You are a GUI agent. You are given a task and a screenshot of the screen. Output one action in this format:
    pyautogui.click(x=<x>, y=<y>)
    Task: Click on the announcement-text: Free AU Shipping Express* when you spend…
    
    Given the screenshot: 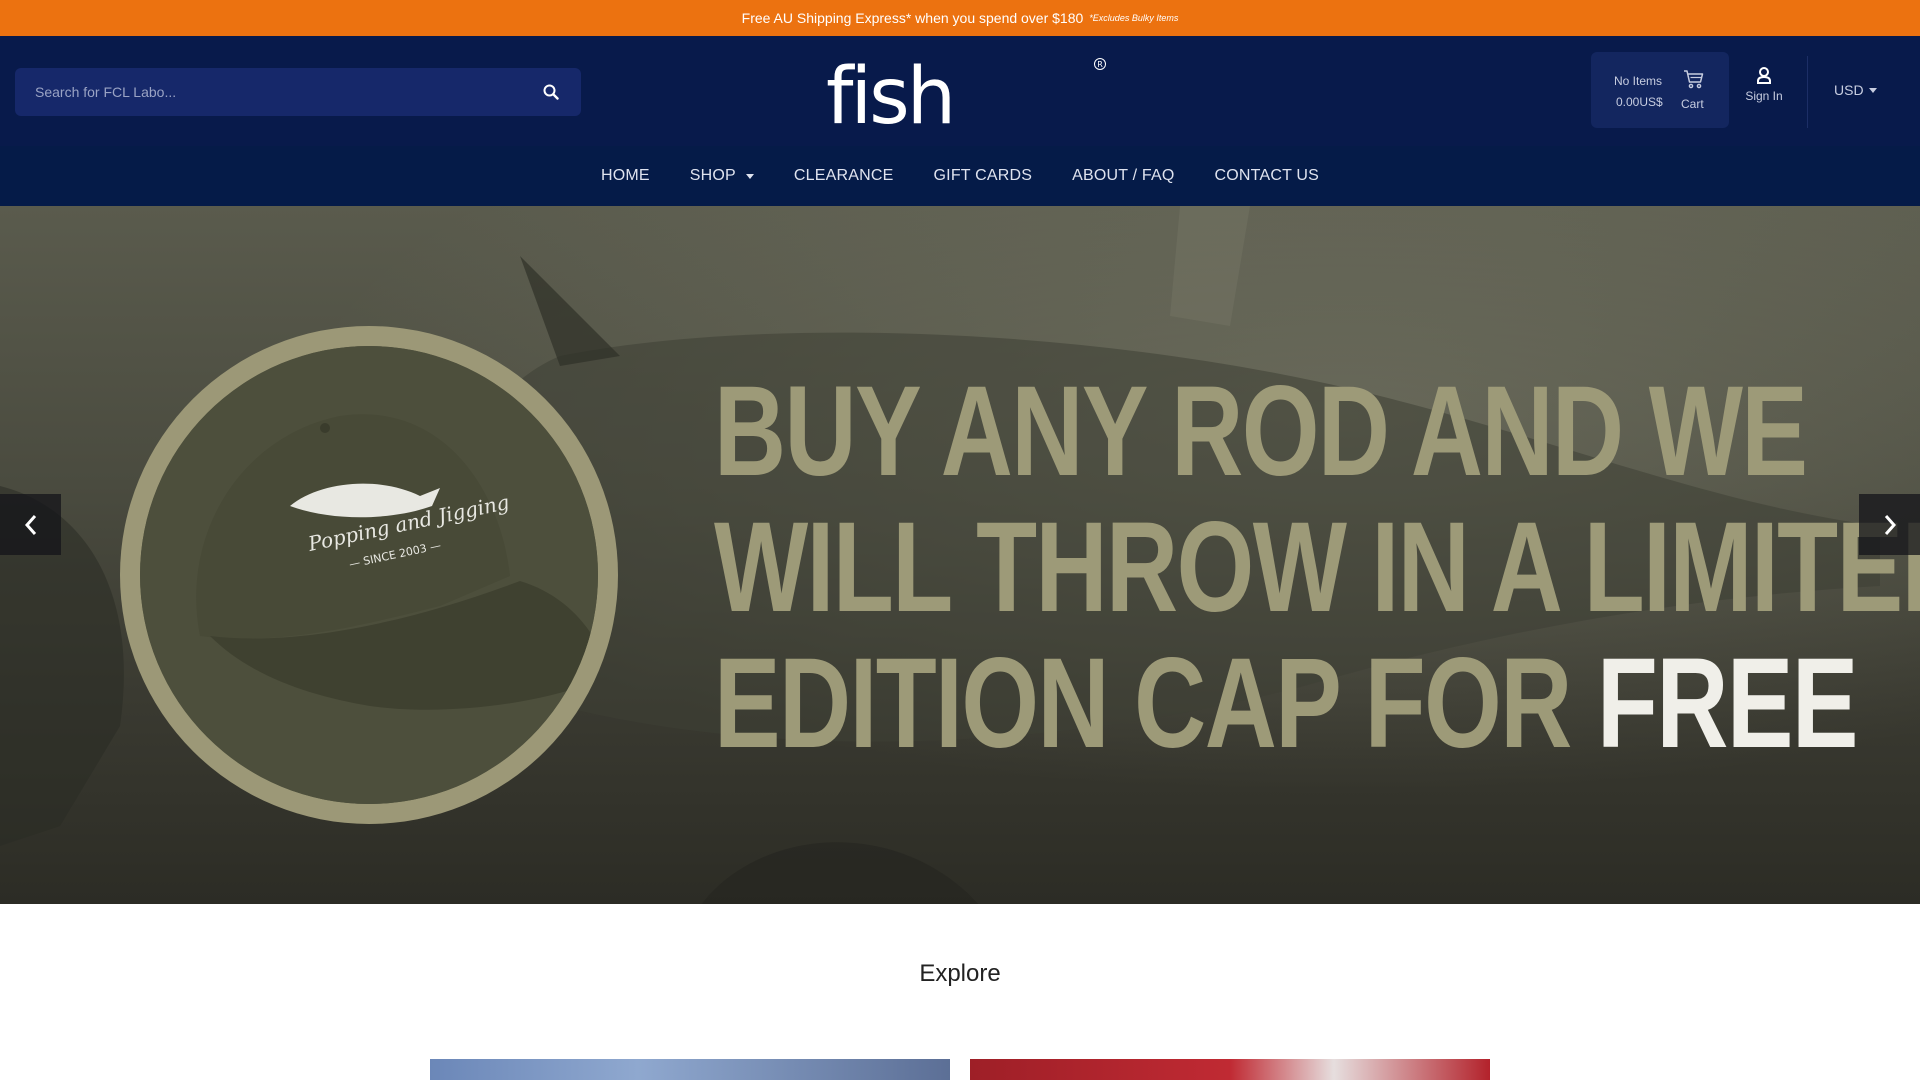 What is the action you would take?
    pyautogui.click(x=912, y=18)
    